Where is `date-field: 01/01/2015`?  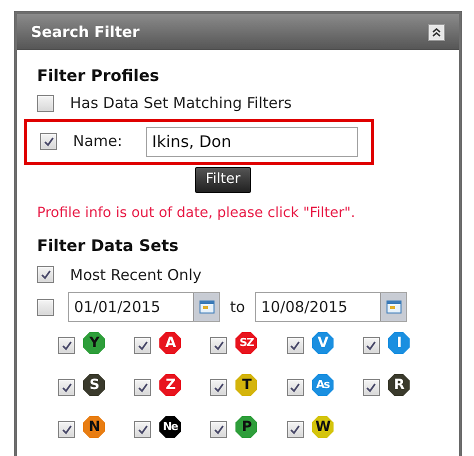
date-field: 01/01/2015 is located at coordinates (144, 307).